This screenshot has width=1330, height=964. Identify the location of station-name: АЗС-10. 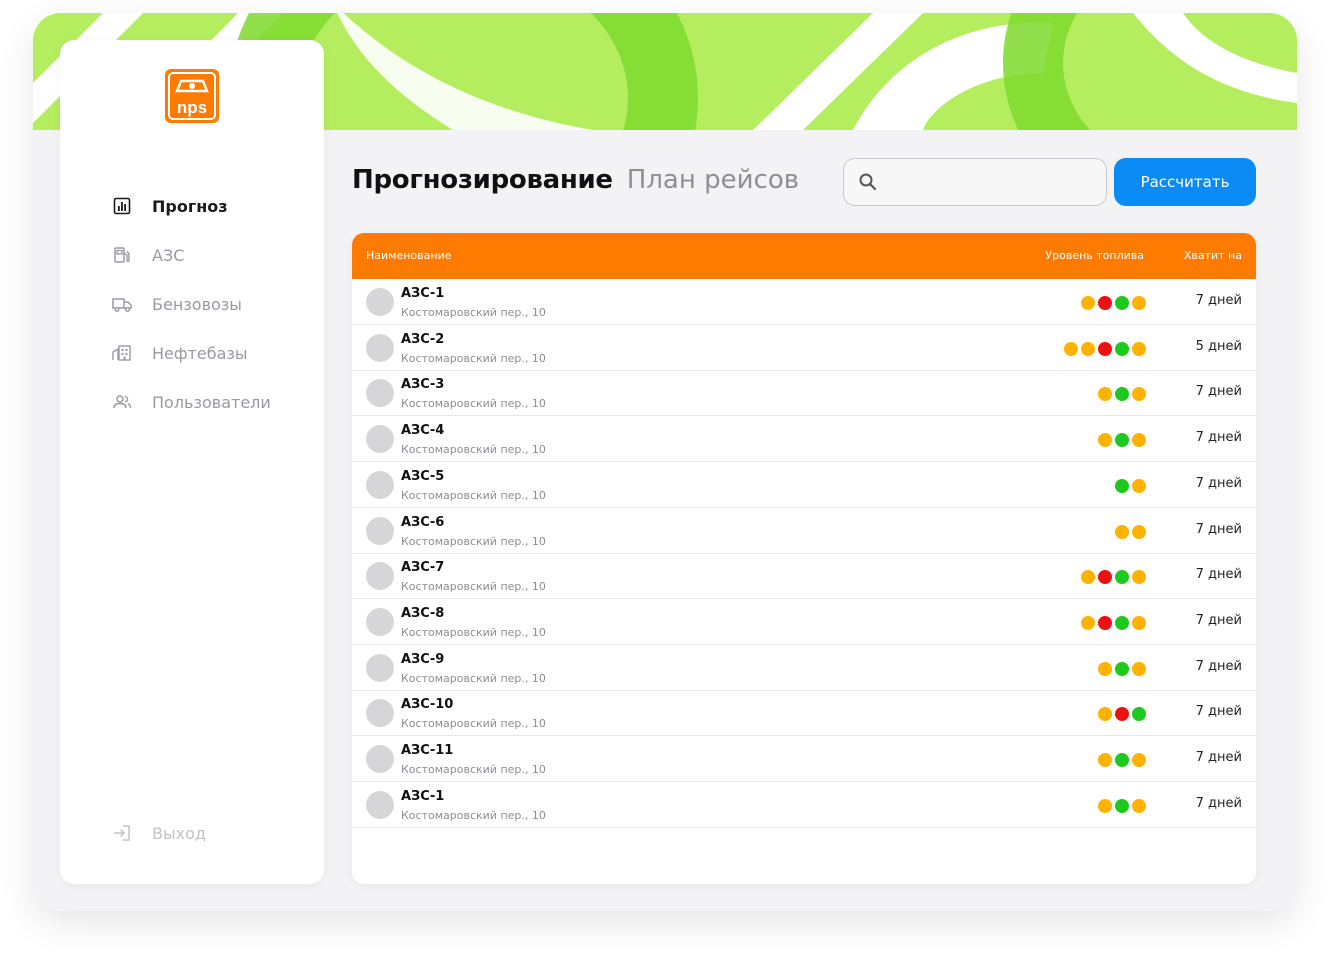
(427, 705).